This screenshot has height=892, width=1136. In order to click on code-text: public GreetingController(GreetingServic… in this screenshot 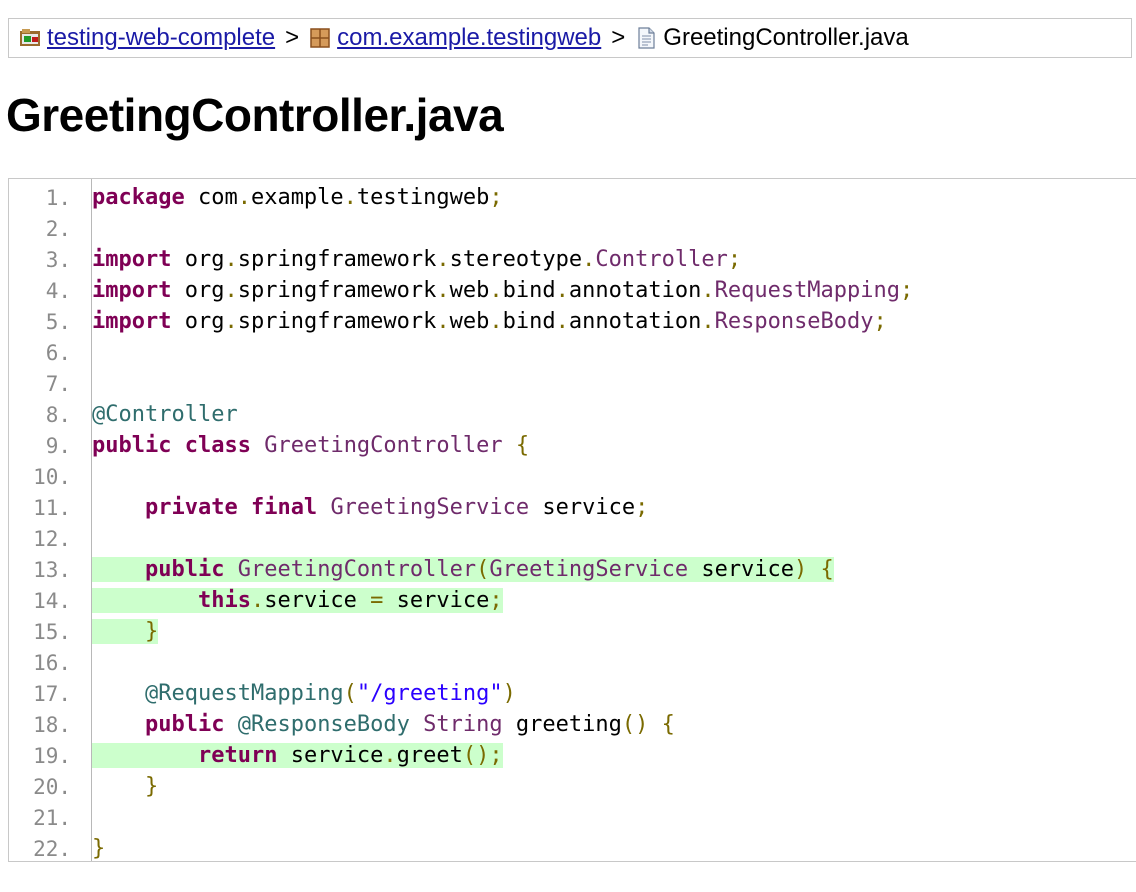, I will do `click(463, 569)`.